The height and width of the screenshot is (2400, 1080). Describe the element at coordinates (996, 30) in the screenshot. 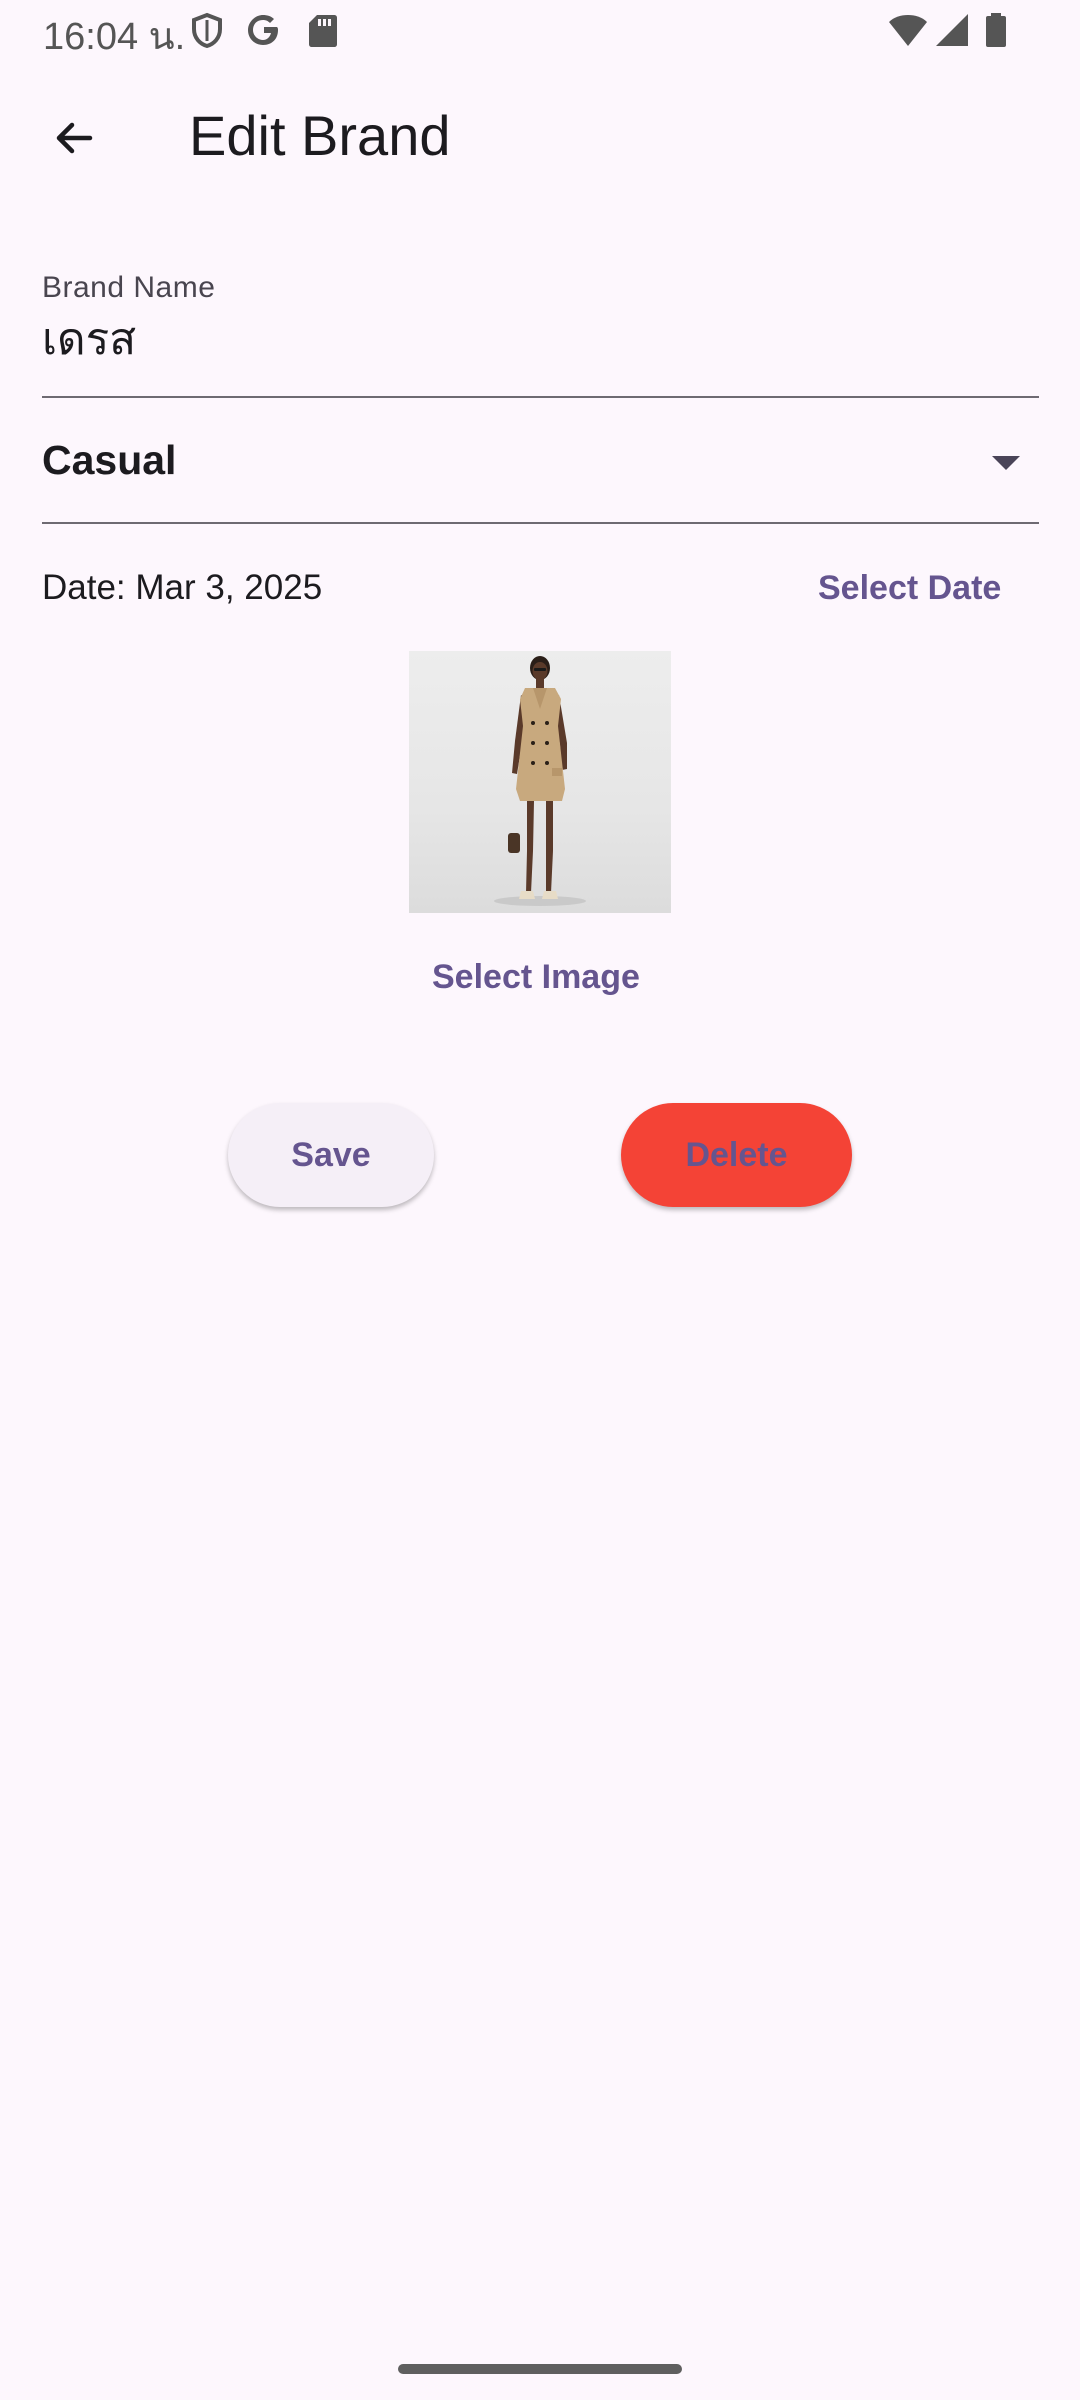

I see `battery-icon` at that location.